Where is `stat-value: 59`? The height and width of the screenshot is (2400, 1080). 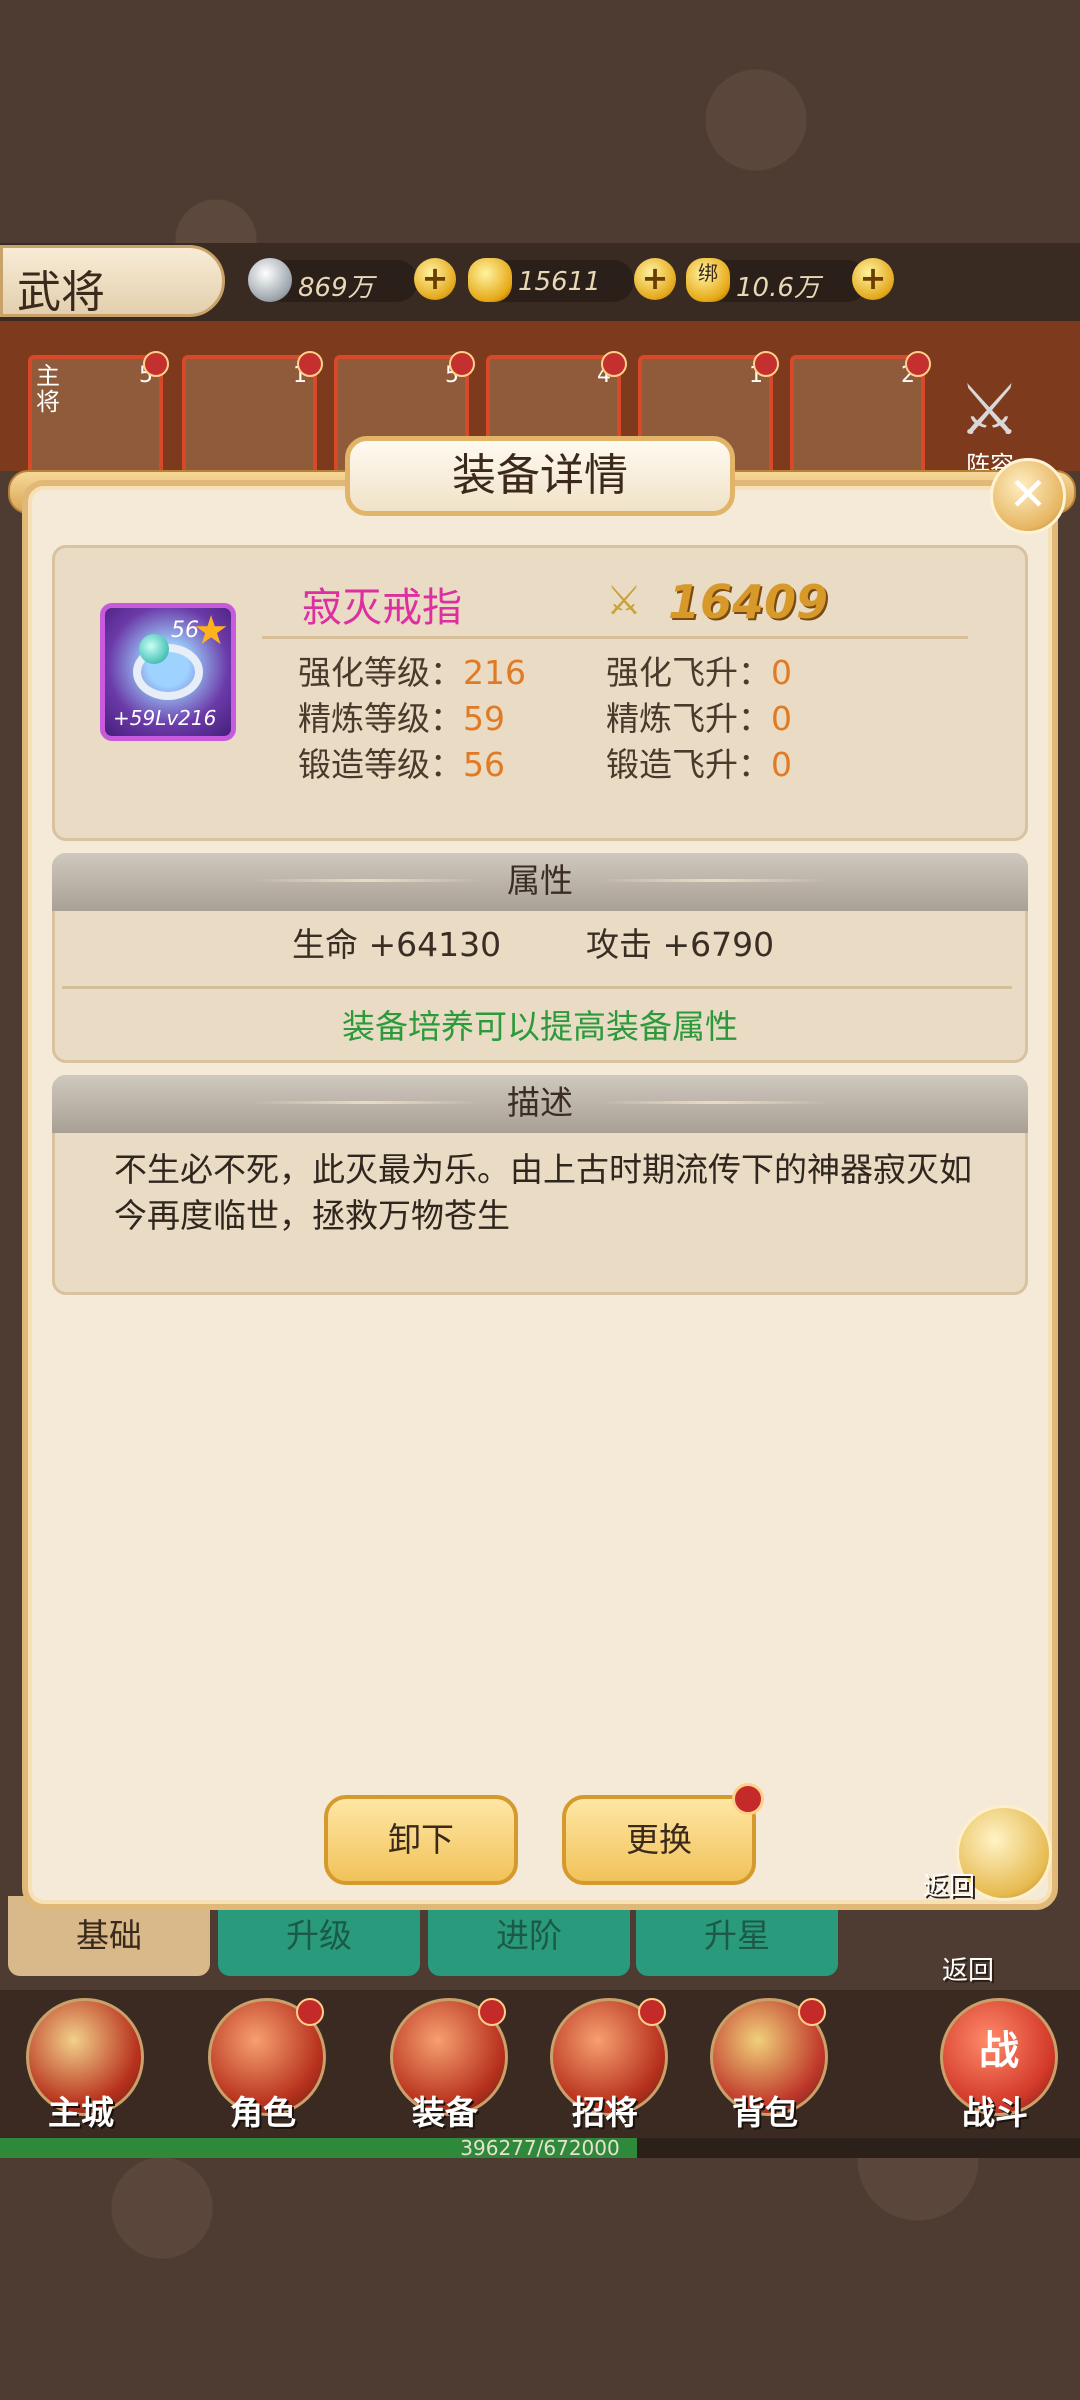
stat-value: 59 is located at coordinates (484, 718).